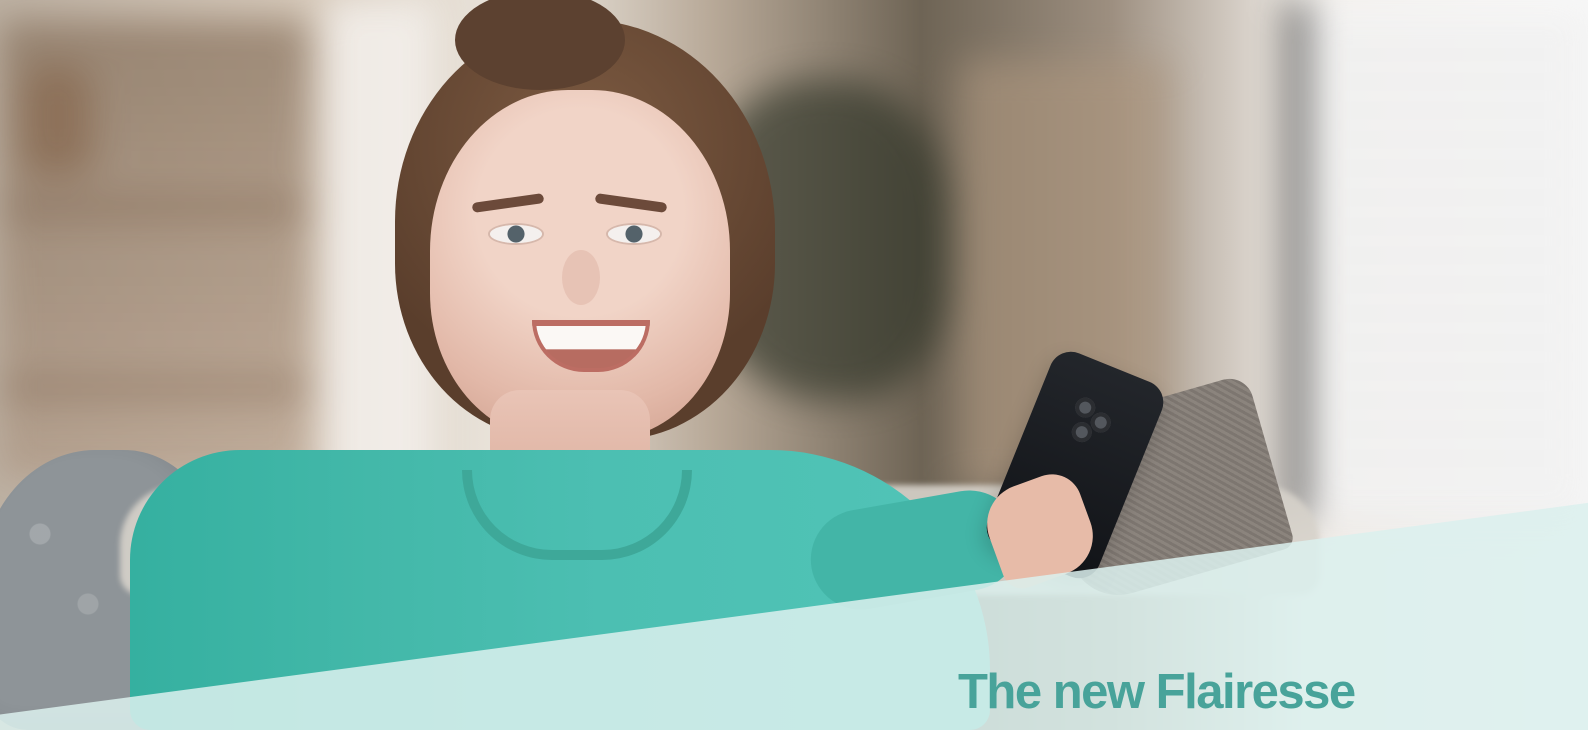 The image size is (1588, 730). I want to click on left-eye, so click(516, 234).